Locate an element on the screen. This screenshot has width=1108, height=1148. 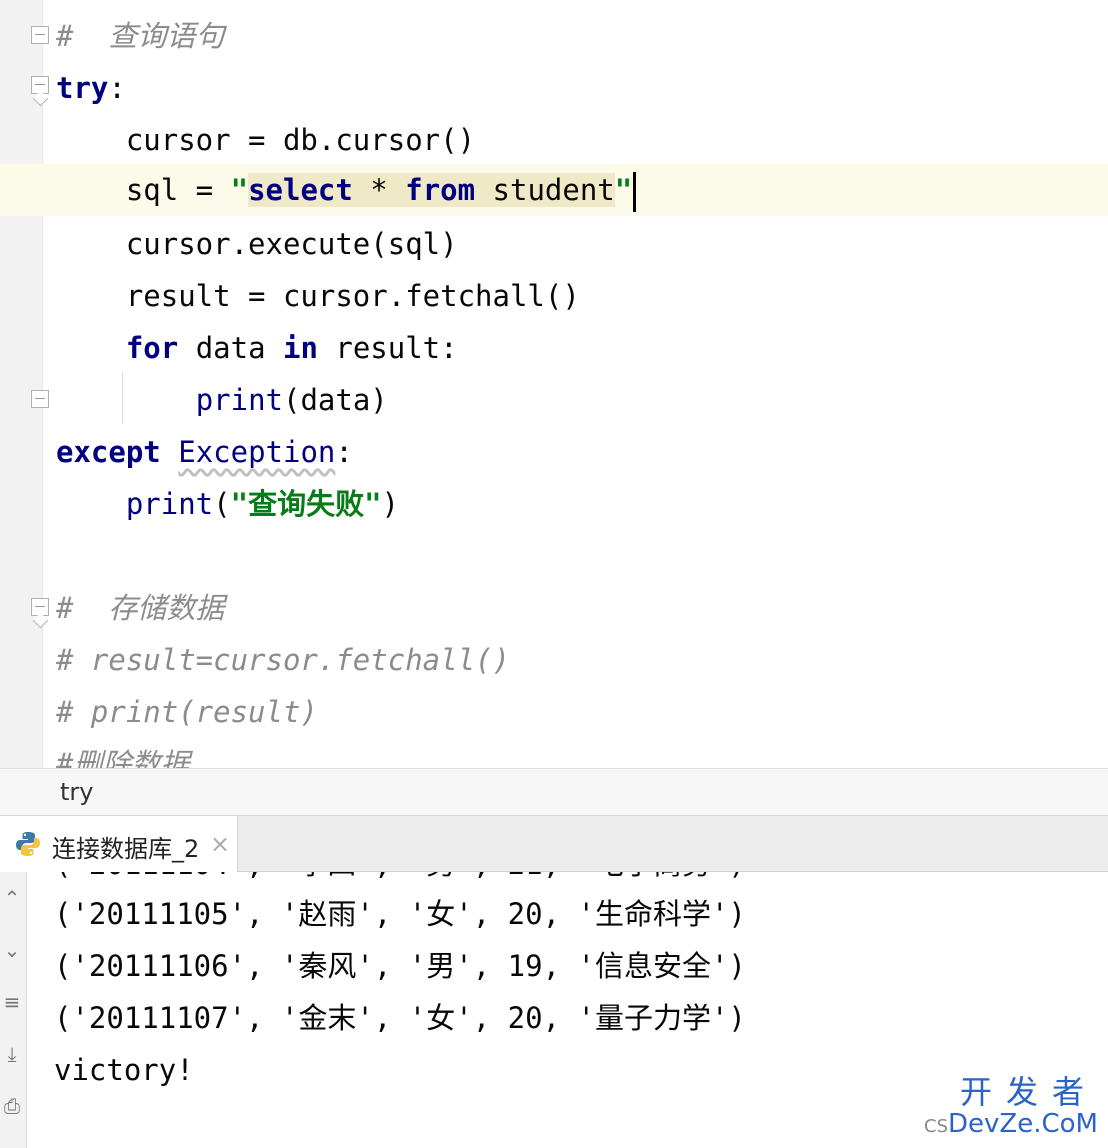
code-line: cursor.execute(sql) is located at coordinates (554, 244).